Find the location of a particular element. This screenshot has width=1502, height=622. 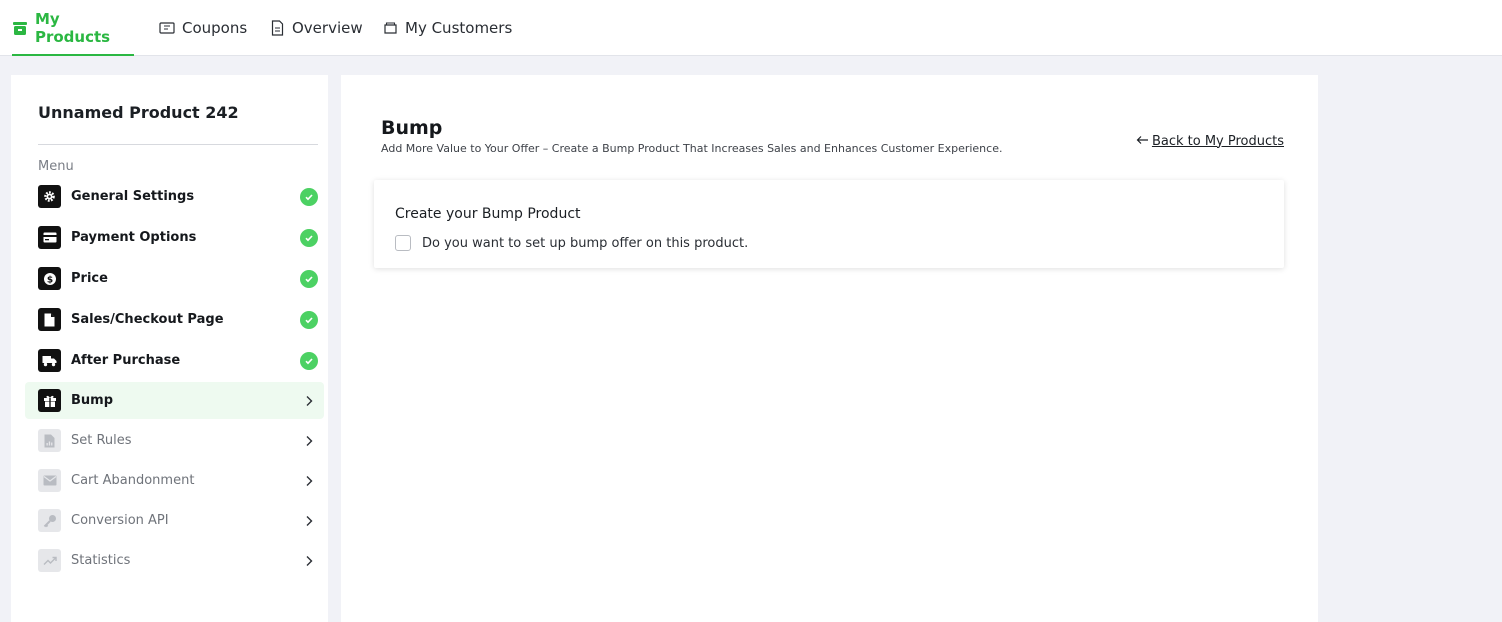

menu-item-sales-checkout-page: Sales/Checkout Page is located at coordinates (174, 319).